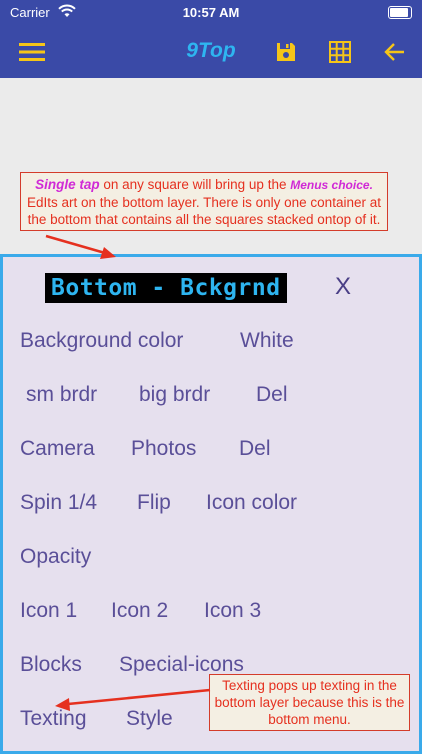 The height and width of the screenshot is (754, 422). I want to click on photos-option: Photos, so click(163, 449).